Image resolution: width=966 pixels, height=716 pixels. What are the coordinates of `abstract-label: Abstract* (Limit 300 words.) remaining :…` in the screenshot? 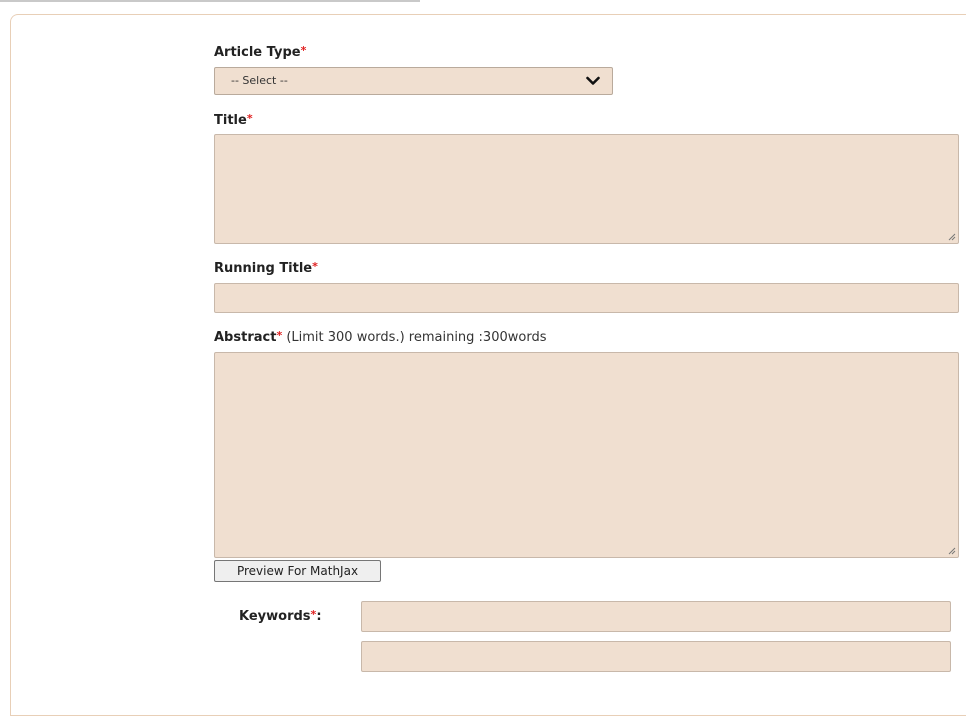 It's located at (380, 337).